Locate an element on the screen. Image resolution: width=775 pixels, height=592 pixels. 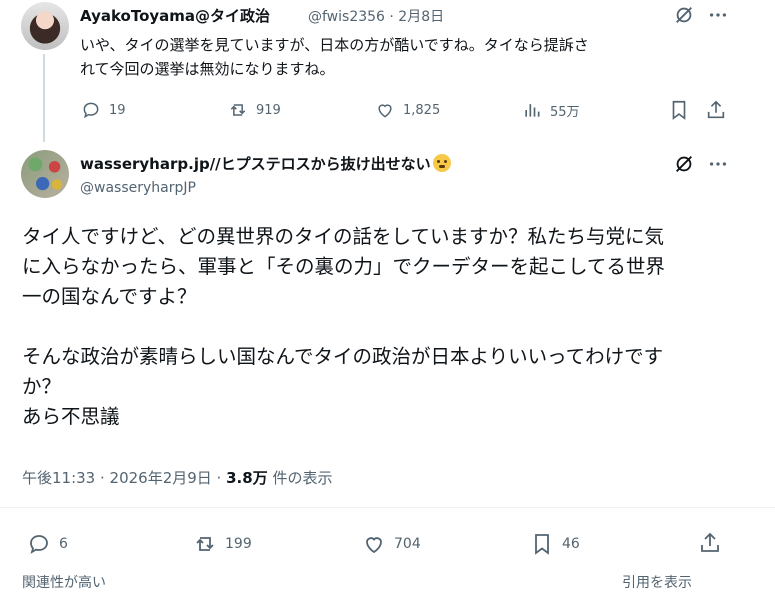
parent-like-count: 1,825 is located at coordinates (422, 110).